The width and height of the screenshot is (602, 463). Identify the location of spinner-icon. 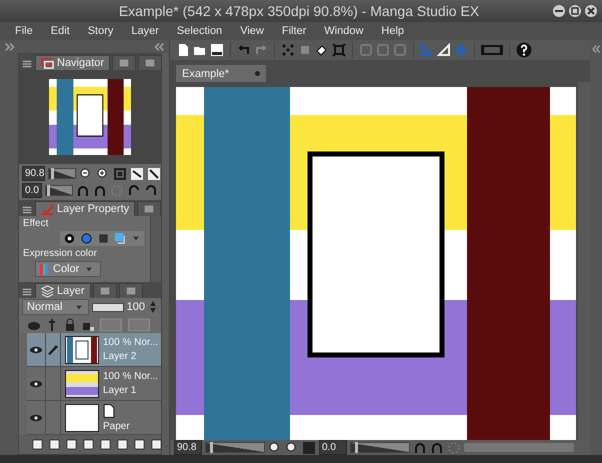
(153, 307).